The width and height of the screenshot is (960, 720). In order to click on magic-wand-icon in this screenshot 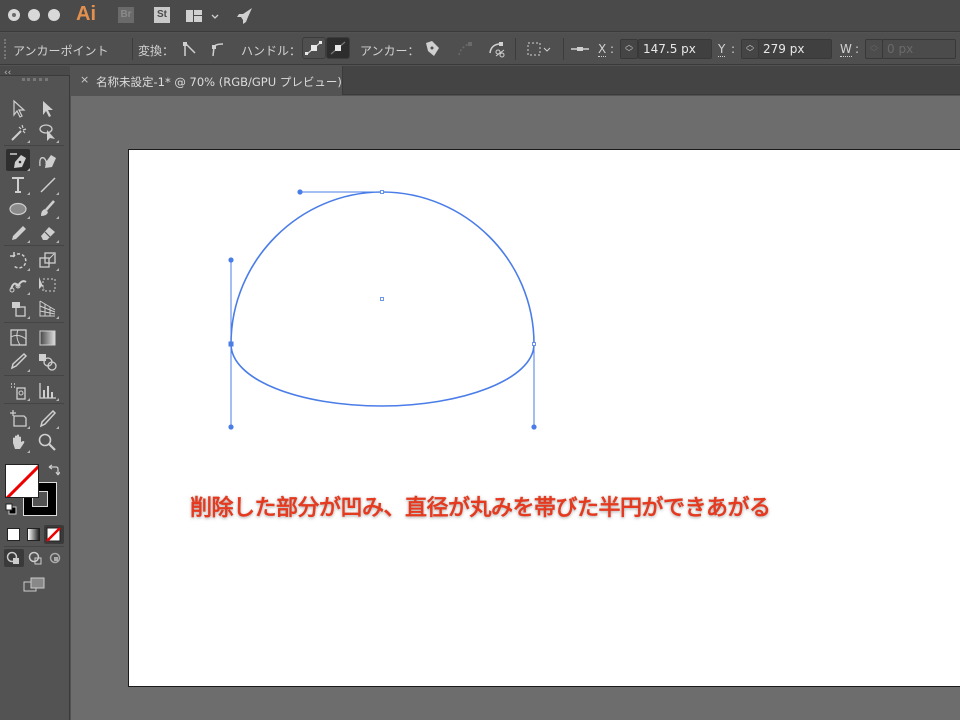, I will do `click(19, 132)`.